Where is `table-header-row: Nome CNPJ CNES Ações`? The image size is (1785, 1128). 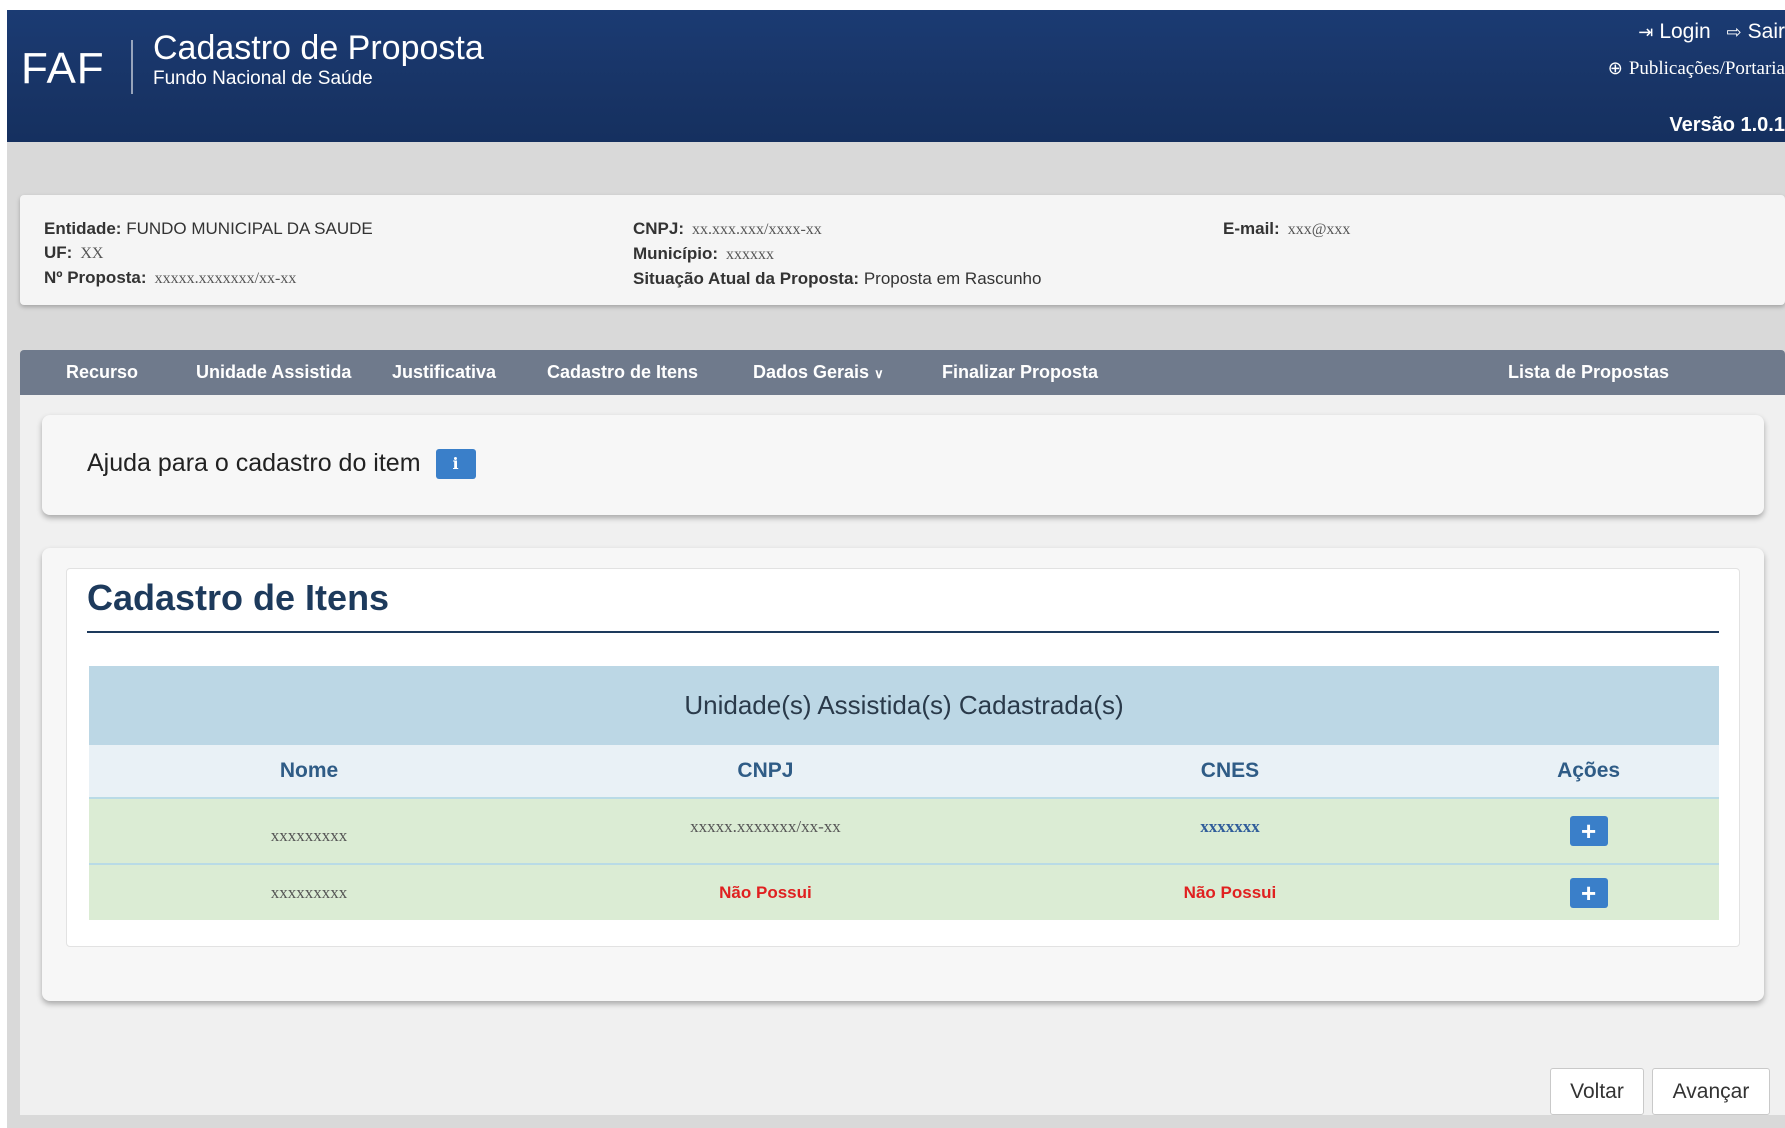
table-header-row: Nome CNPJ CNES Ações is located at coordinates (904, 771).